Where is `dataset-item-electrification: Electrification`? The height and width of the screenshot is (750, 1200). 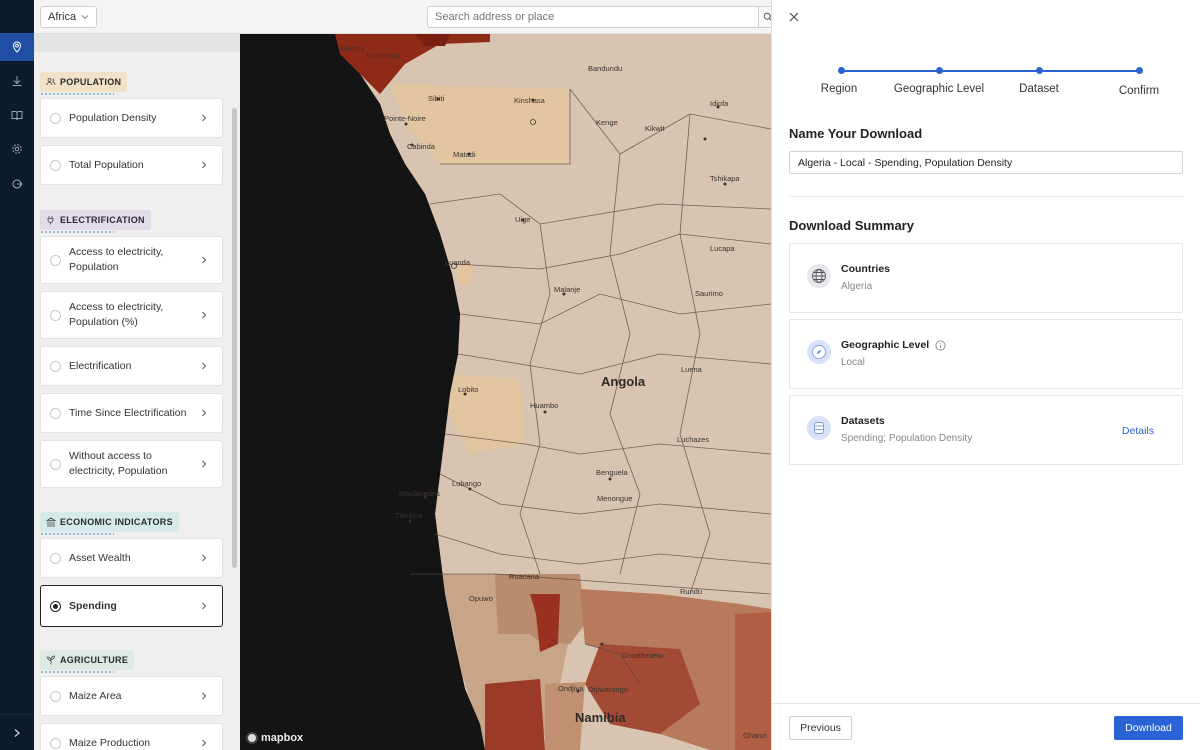 dataset-item-electrification: Electrification is located at coordinates (131, 366).